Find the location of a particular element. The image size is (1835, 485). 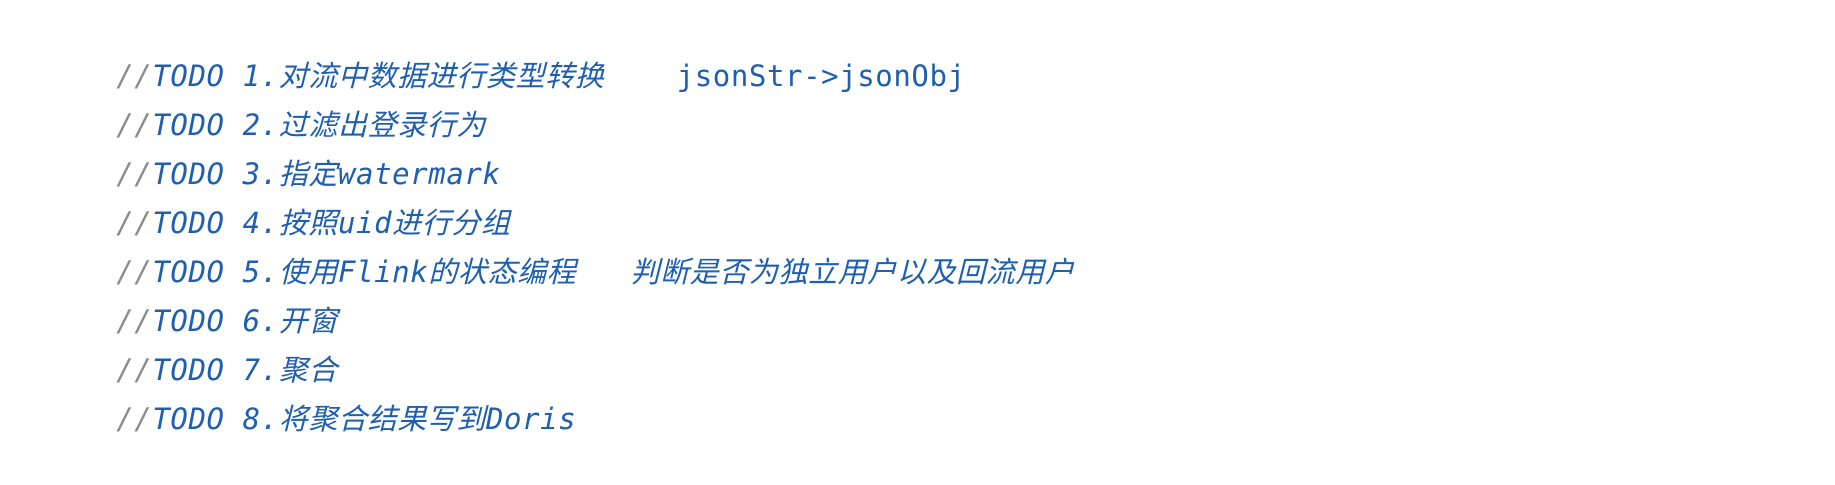

todo-comment-line-5: //TODO 5.使用Flink的状态编程 判断是否为独立用户以及回流用户 is located at coordinates (559, 247).